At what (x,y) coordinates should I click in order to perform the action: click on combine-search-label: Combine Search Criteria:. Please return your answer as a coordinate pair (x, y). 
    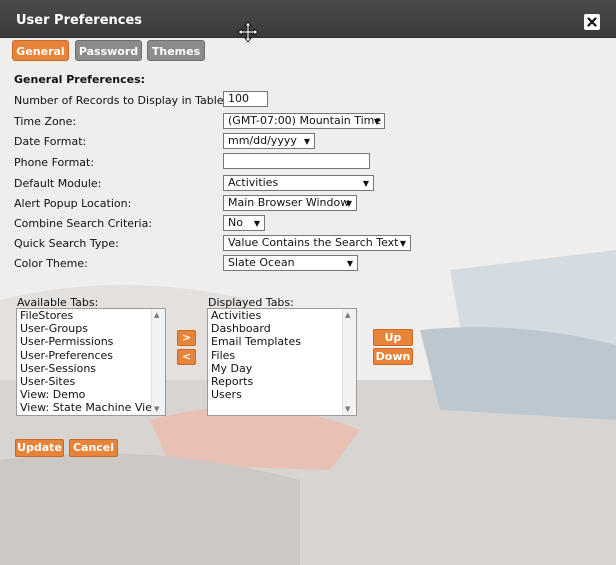
    Looking at the image, I should click on (83, 223).